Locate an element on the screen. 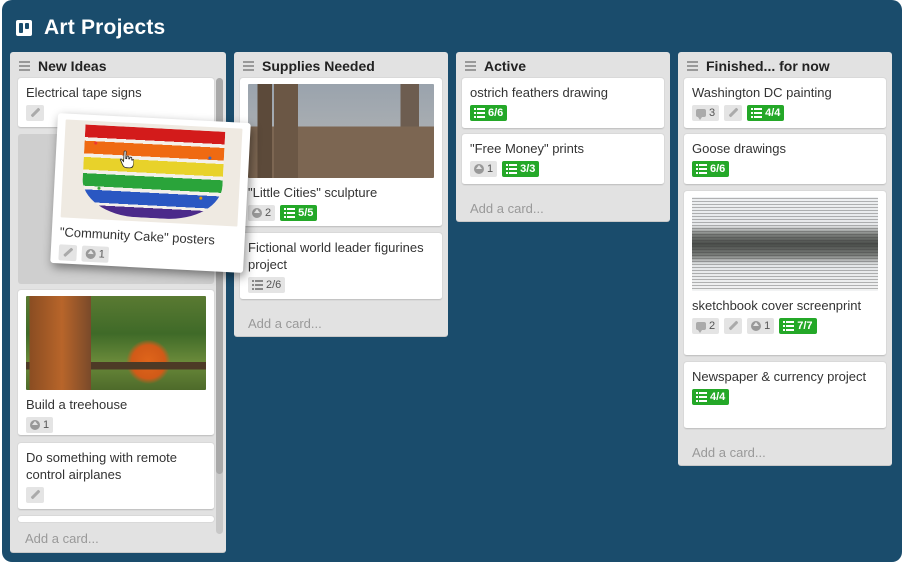  card-title: sketchbook cover screenprint is located at coordinates (777, 305).